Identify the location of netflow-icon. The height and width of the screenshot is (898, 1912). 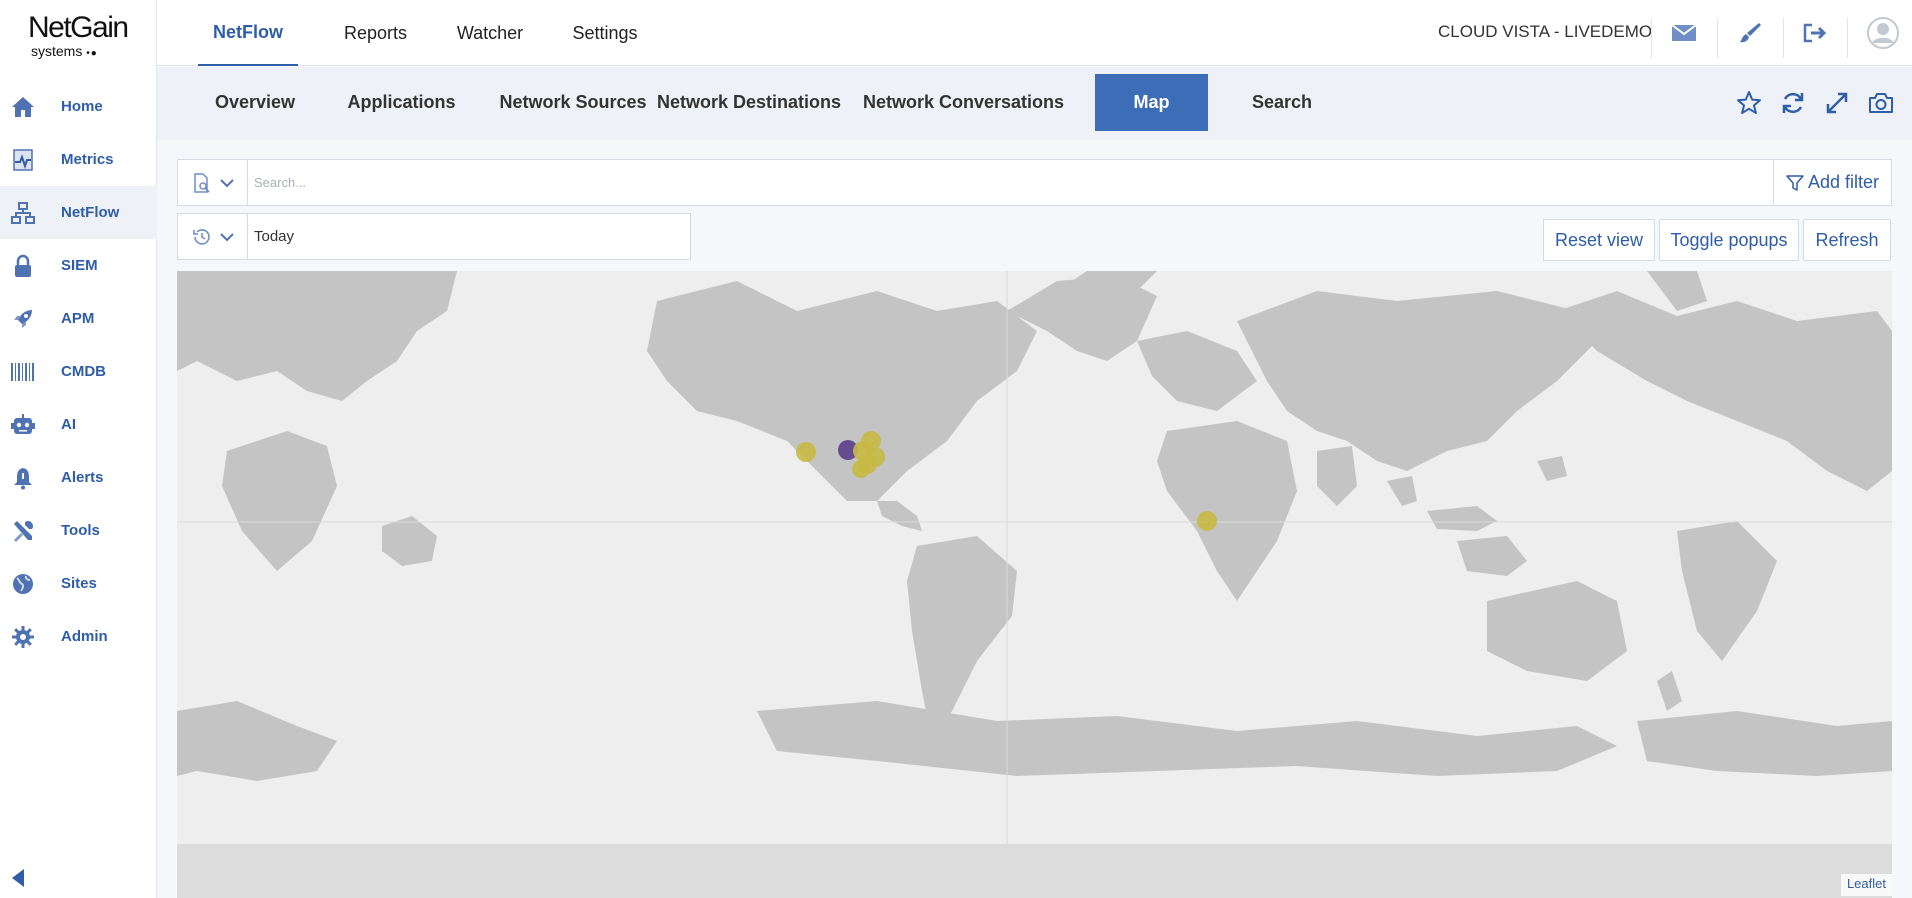
(23, 213).